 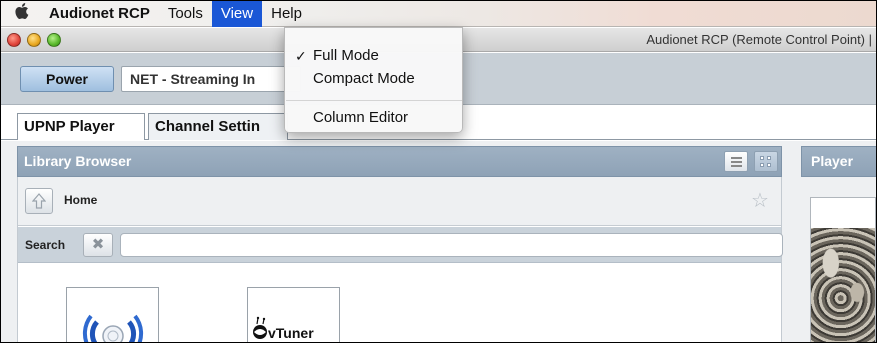 What do you see at coordinates (237, 14) in the screenshot?
I see `menu-view: View` at bounding box center [237, 14].